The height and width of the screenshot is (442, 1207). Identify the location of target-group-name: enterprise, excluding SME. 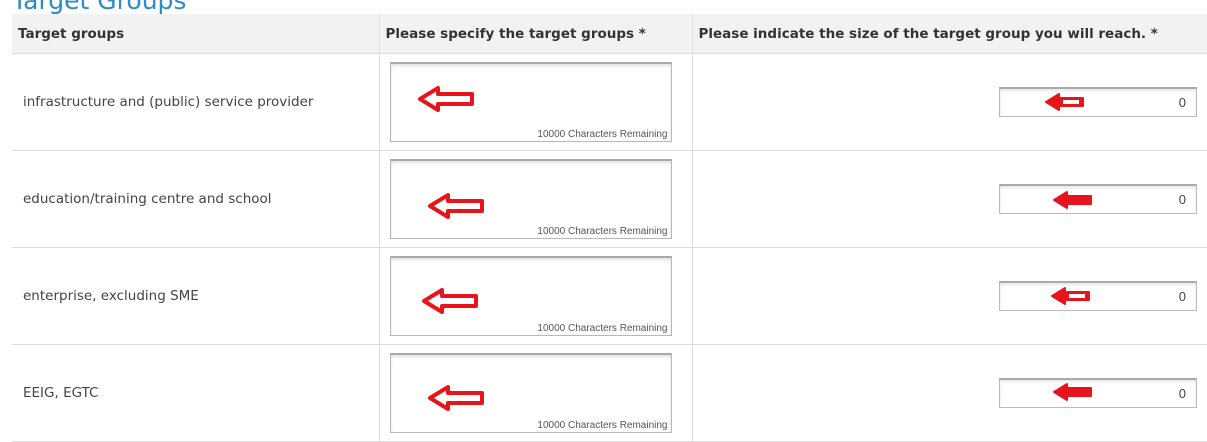
(111, 296).